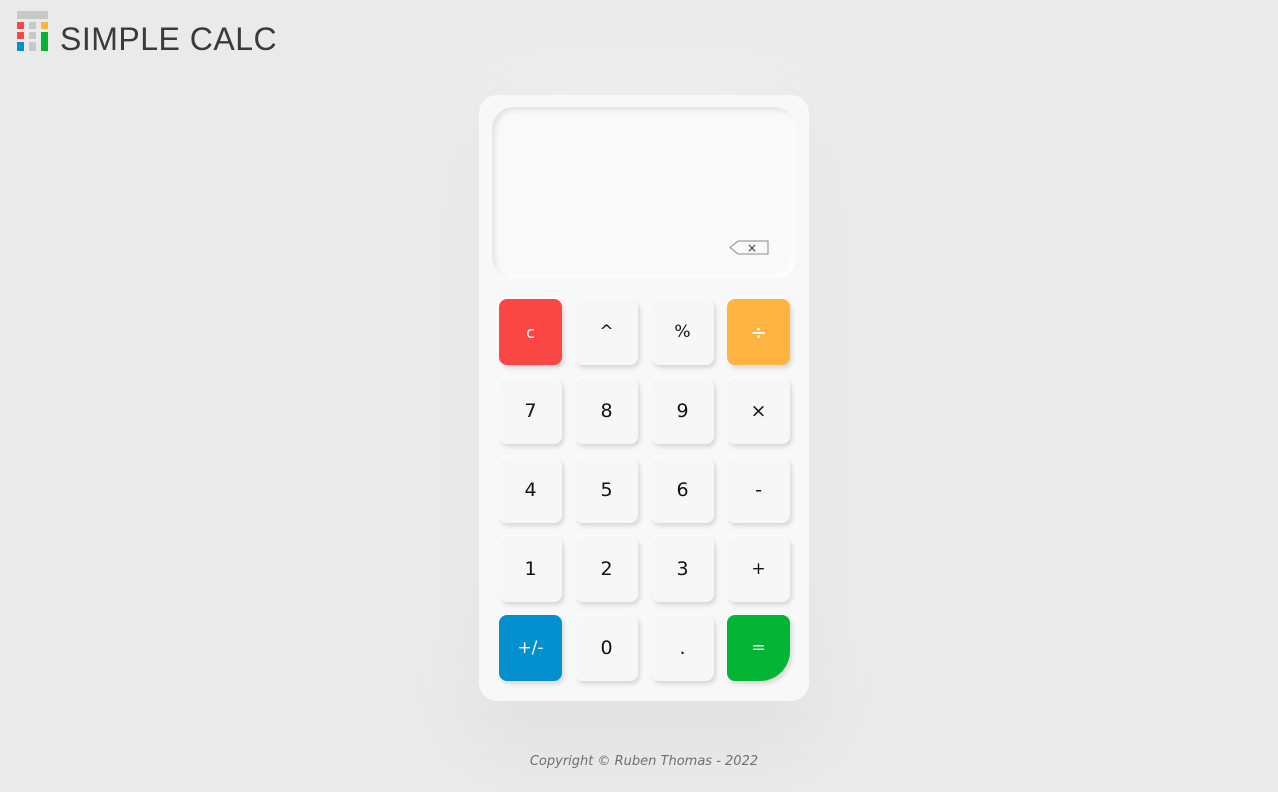 Image resolution: width=1278 pixels, height=792 pixels. What do you see at coordinates (752, 248) in the screenshot?
I see `backspace-glyph: ×` at bounding box center [752, 248].